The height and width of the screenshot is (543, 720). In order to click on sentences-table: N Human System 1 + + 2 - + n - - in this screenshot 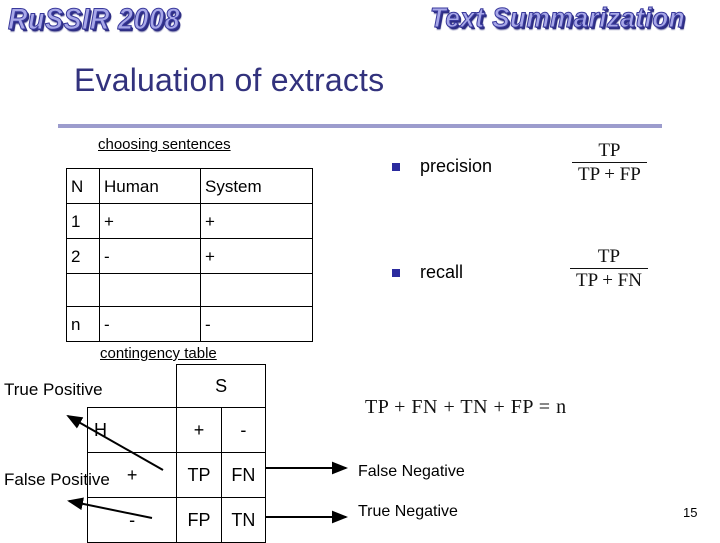, I will do `click(189, 255)`.